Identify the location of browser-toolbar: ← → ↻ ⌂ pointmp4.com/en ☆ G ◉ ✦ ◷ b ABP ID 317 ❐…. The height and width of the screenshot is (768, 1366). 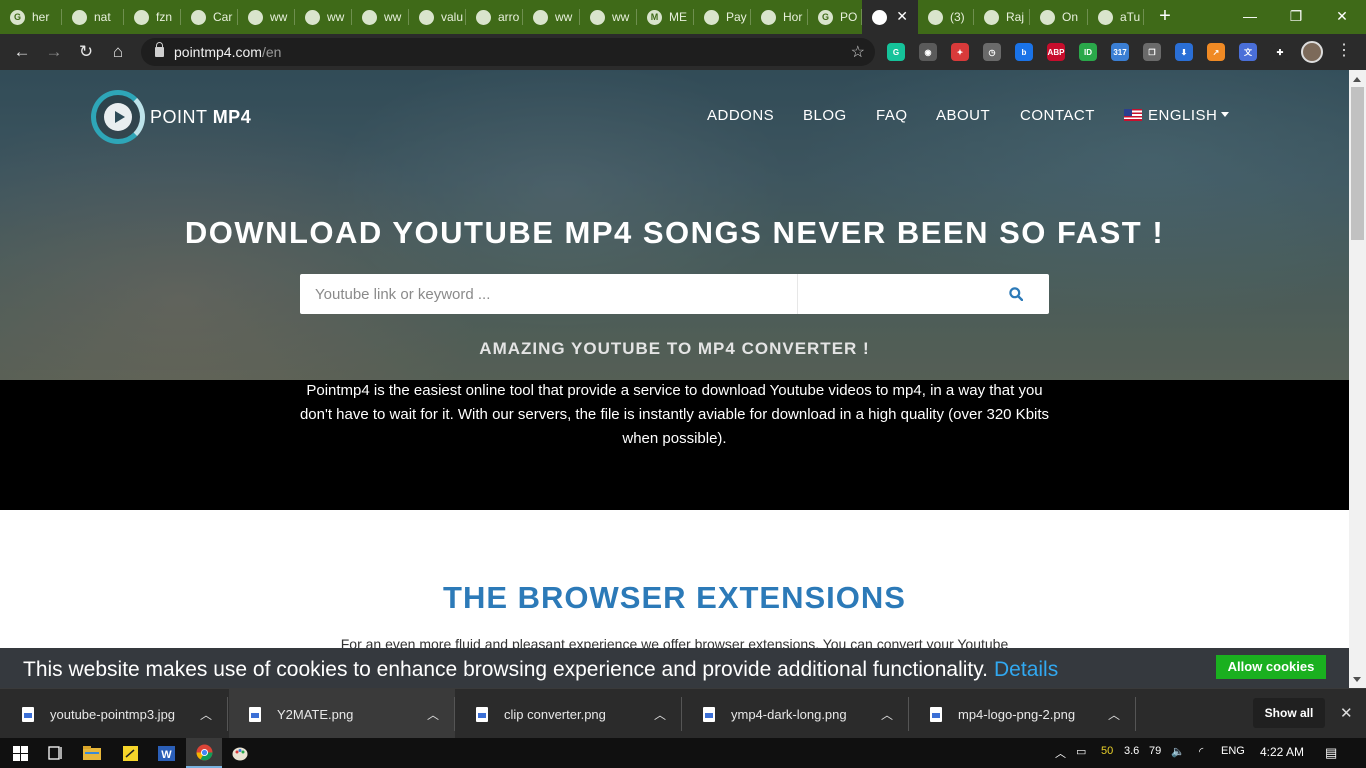
(683, 52).